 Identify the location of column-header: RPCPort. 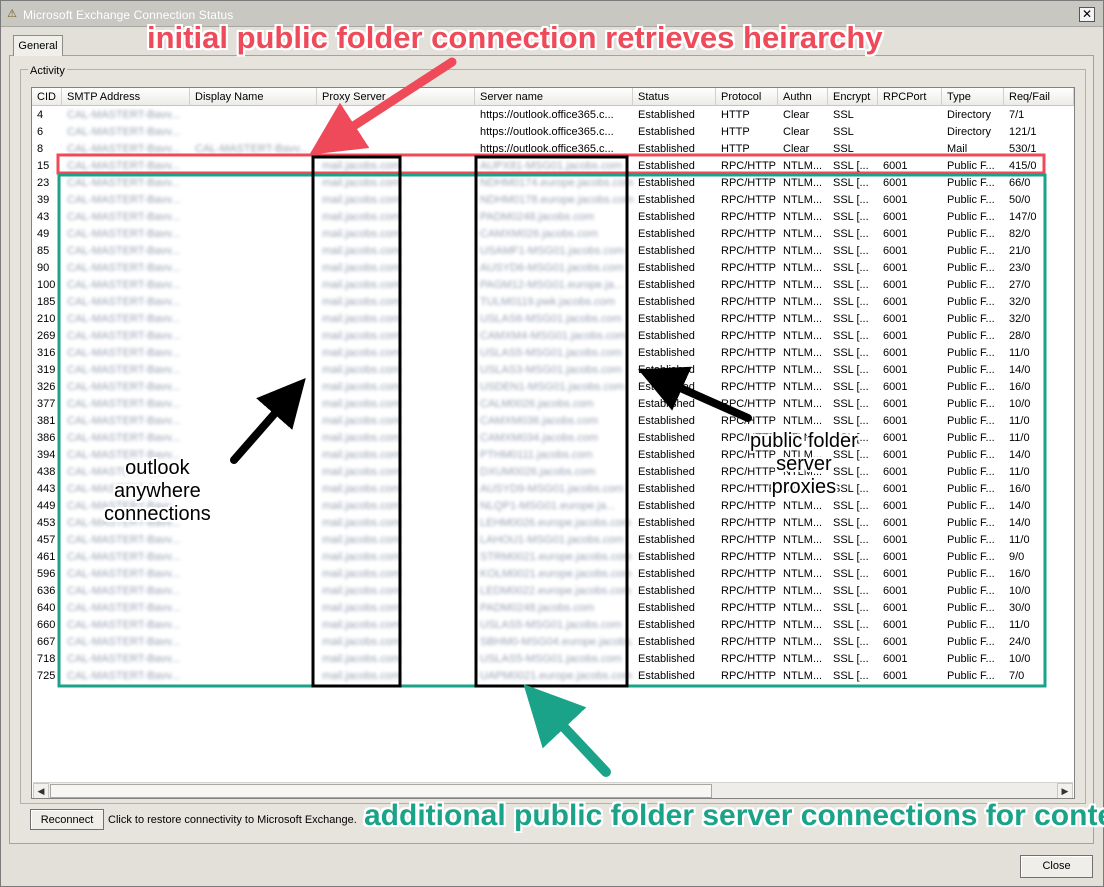
(910, 97).